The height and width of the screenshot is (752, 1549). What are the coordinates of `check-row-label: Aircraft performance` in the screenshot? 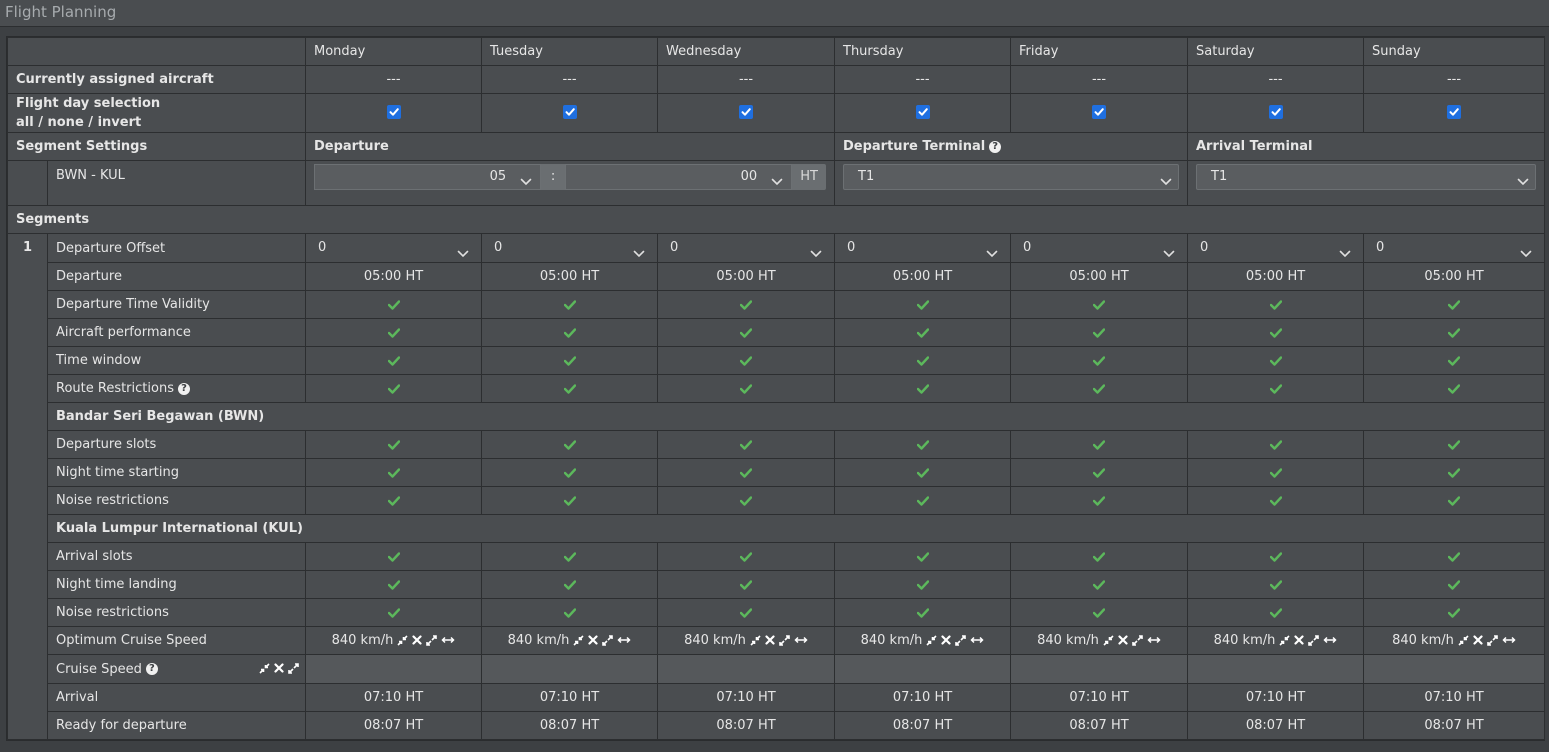 It's located at (176, 332).